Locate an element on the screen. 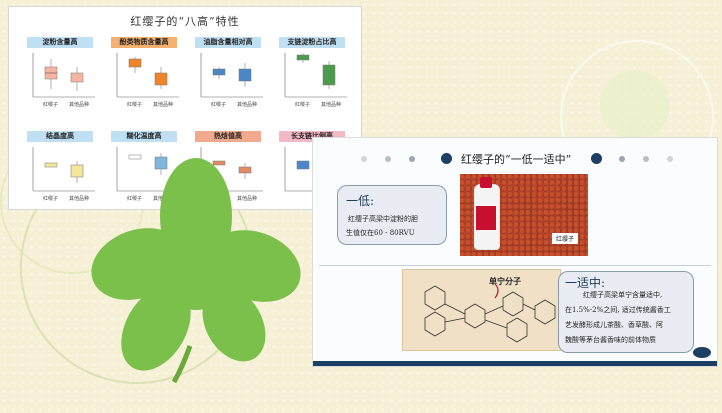 The width and height of the screenshot is (722, 413). card-title: 糊化温度高 is located at coordinates (144, 136).